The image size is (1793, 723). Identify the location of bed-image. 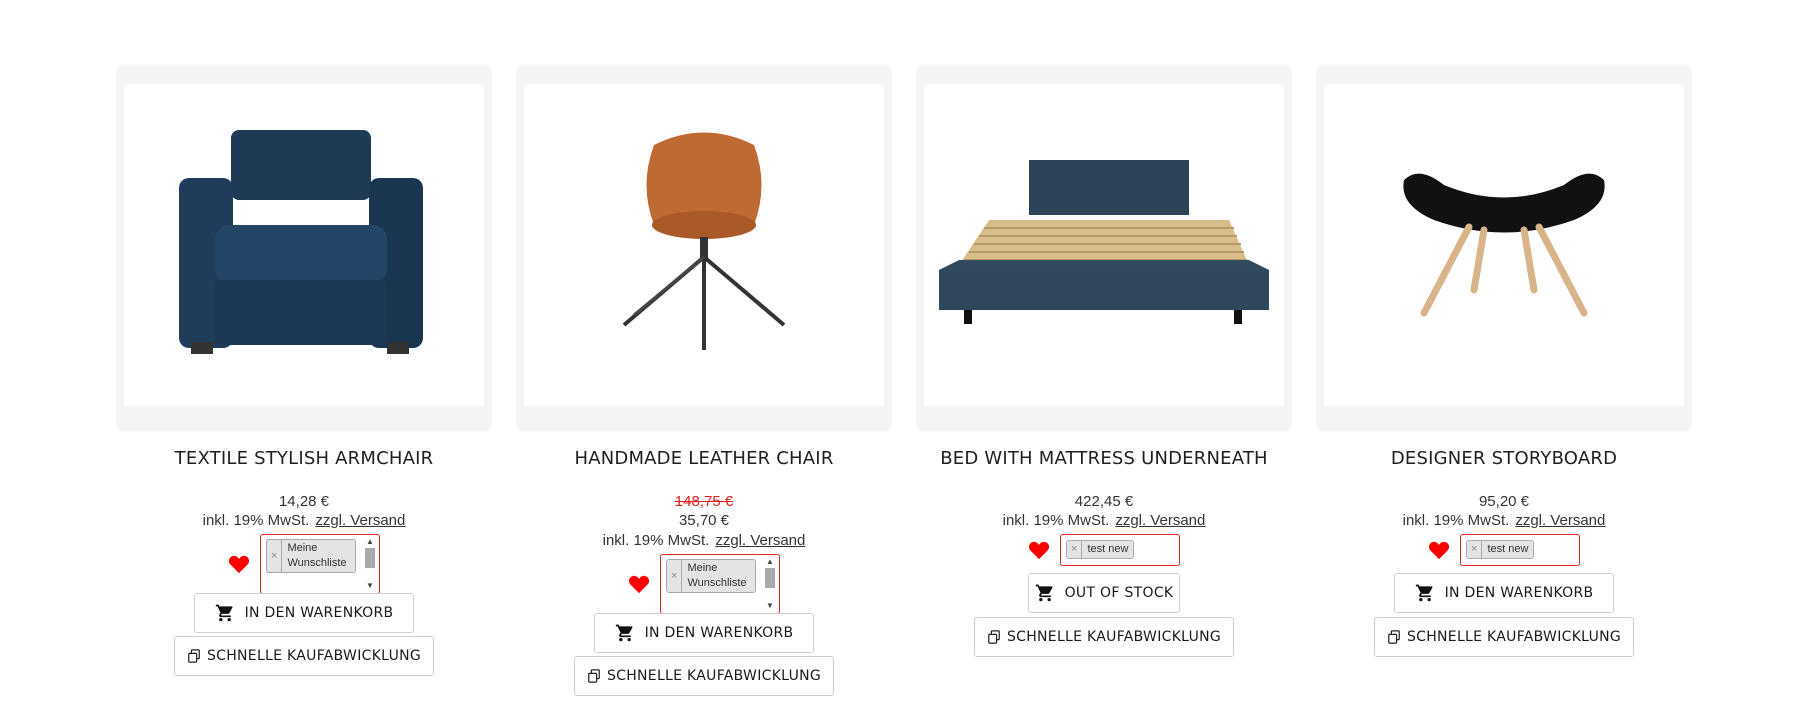
(1104, 242).